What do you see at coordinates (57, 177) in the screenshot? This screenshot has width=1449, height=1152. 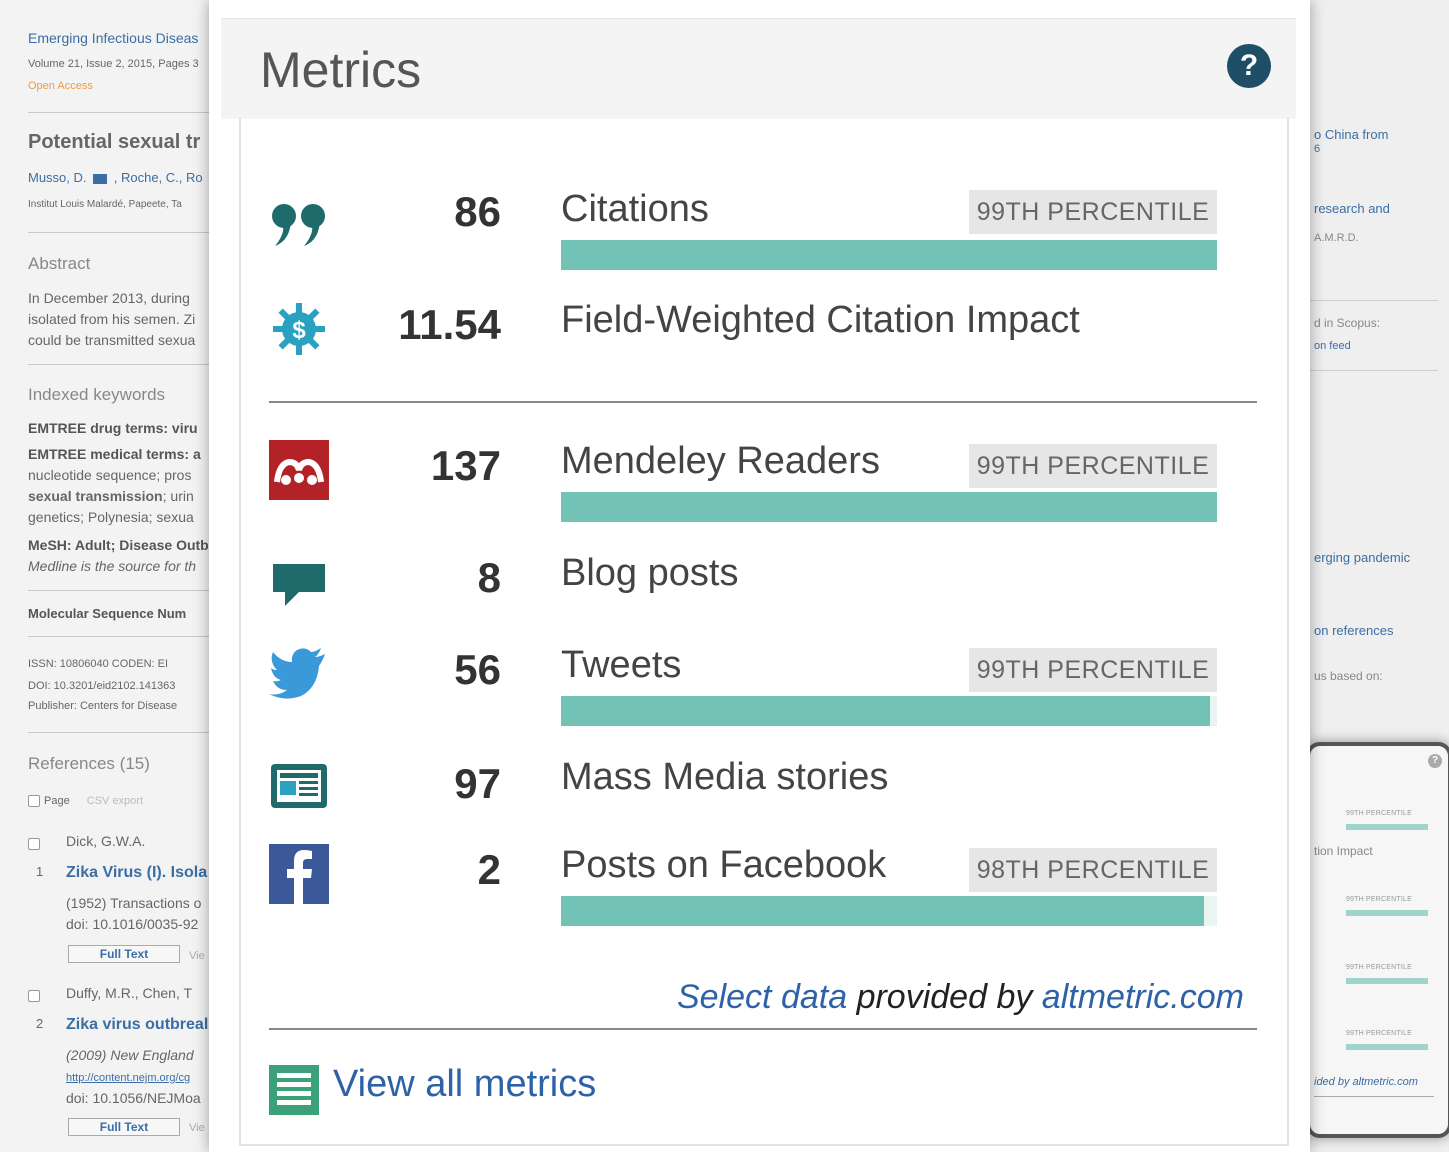 I see `author-link: Musso, D.` at bounding box center [57, 177].